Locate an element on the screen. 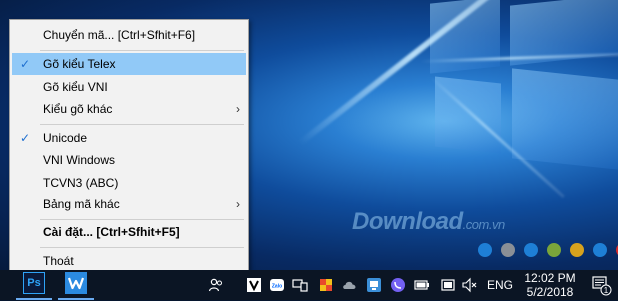  watermark-dots is located at coordinates (548, 250).